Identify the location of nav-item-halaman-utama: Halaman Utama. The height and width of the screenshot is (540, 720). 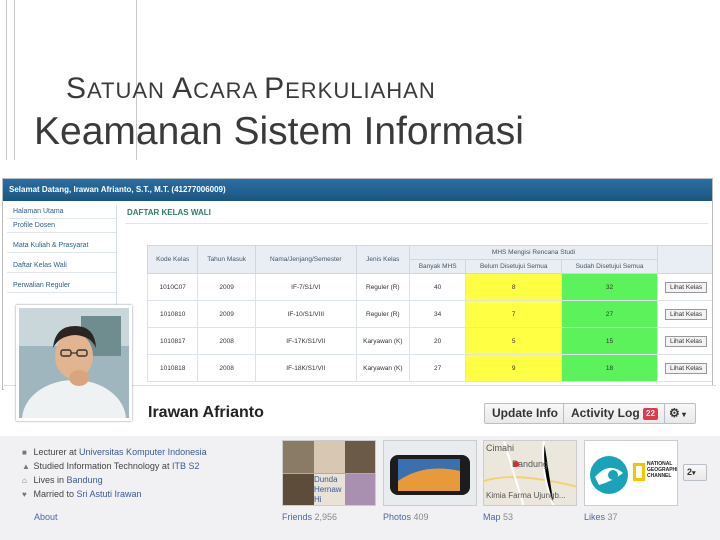
(61, 212).